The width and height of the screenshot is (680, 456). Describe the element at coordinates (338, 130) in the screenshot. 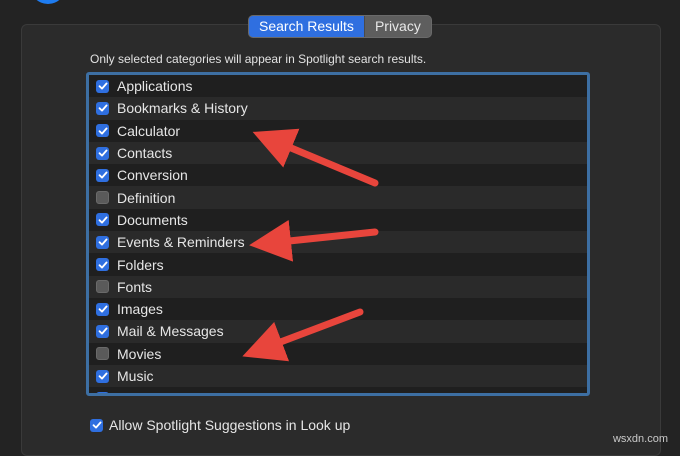

I see `list-item: Calculator` at that location.